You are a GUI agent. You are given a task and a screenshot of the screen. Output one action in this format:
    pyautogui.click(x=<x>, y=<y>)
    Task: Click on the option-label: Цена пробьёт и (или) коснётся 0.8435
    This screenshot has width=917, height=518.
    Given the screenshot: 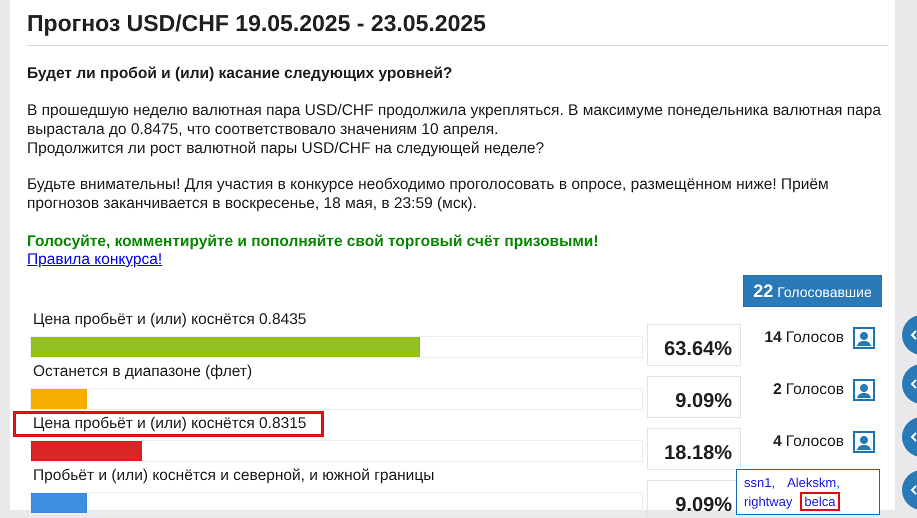 What is the action you would take?
    pyautogui.click(x=170, y=320)
    